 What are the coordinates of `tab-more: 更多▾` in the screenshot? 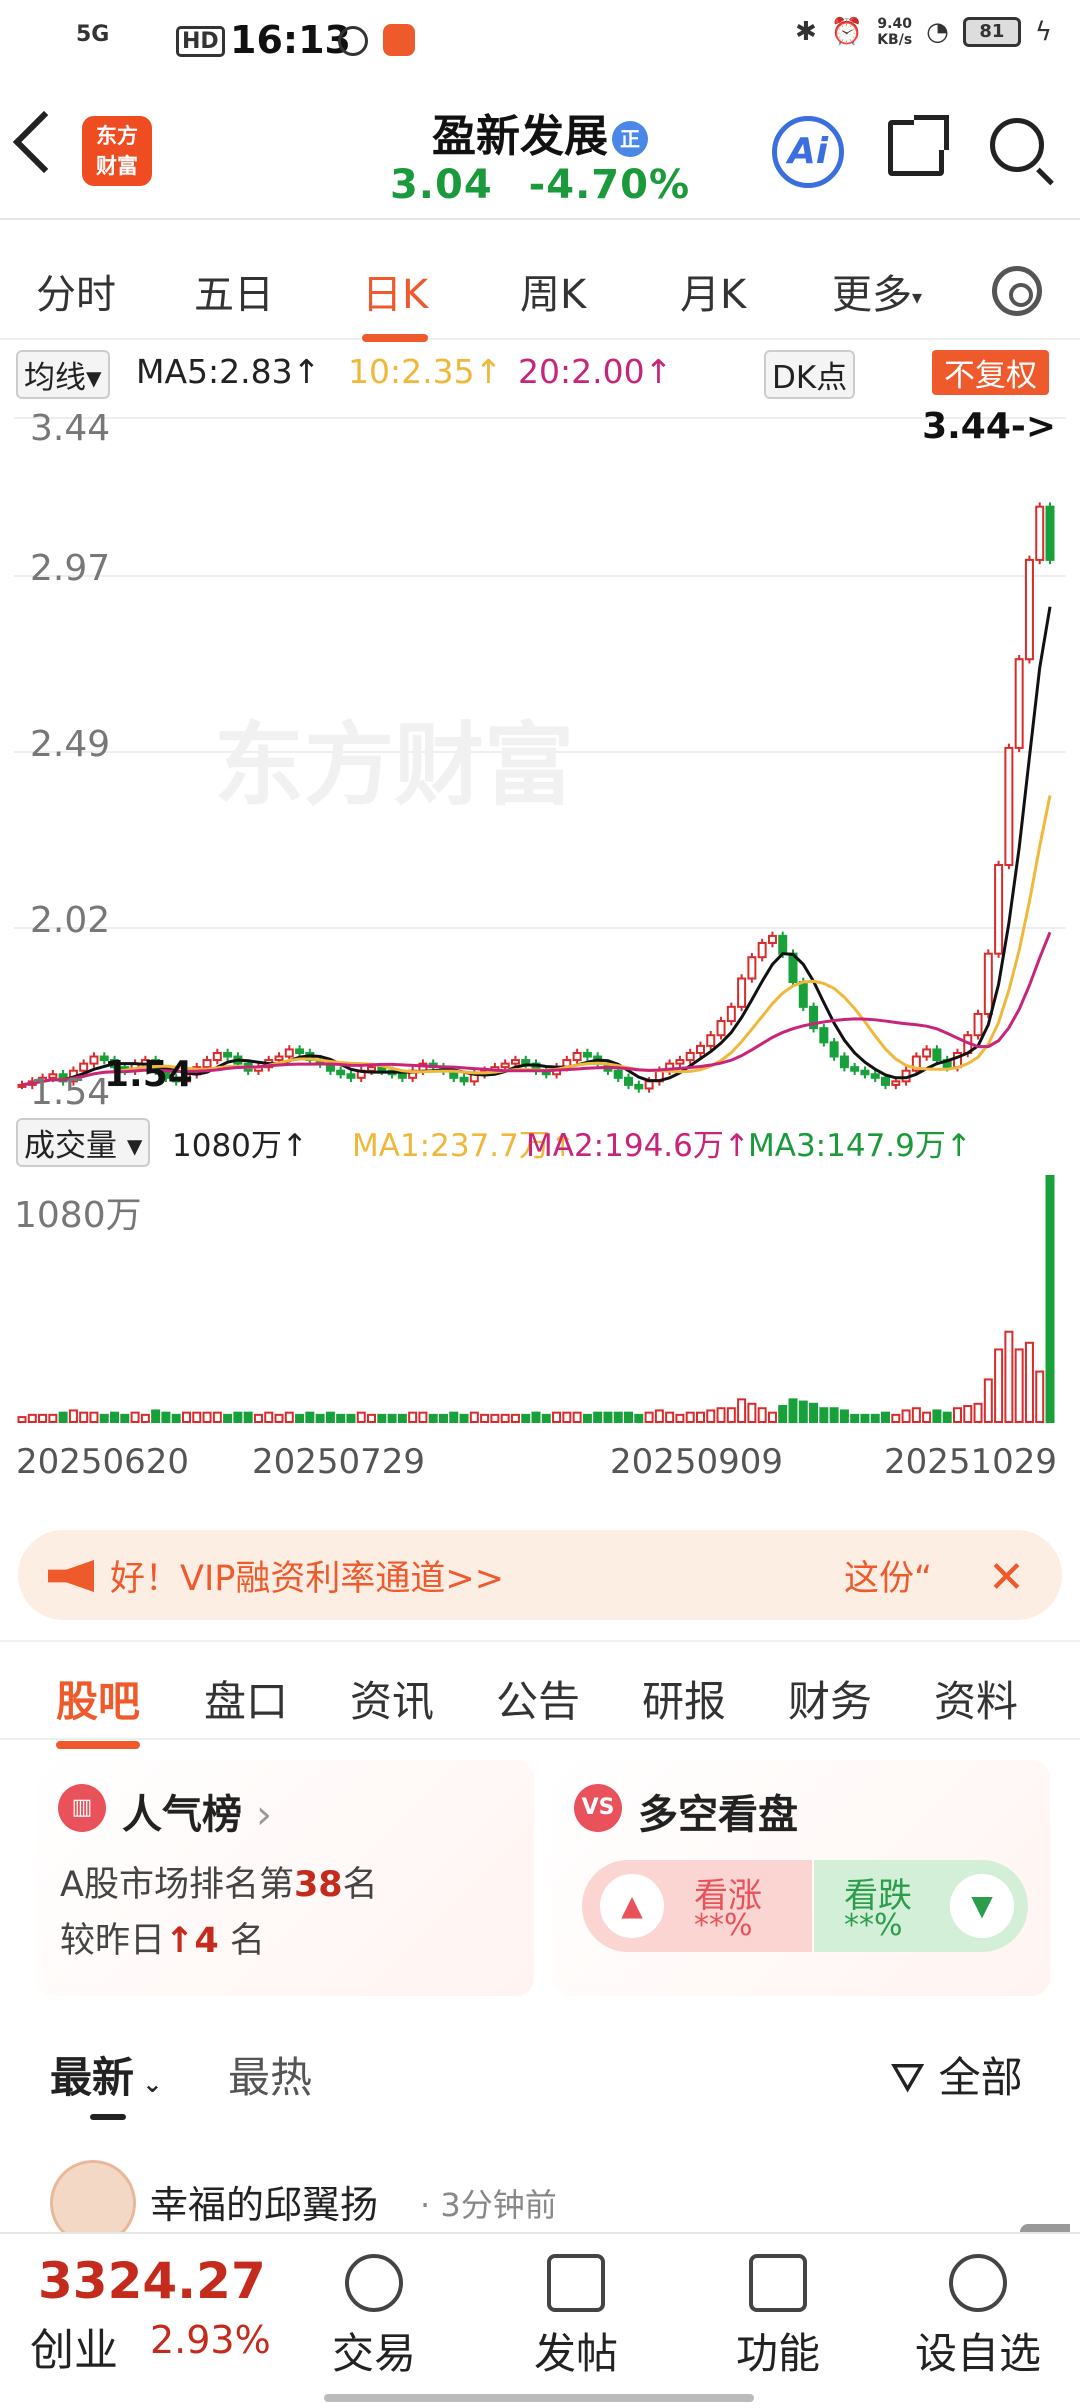 It's located at (877, 291).